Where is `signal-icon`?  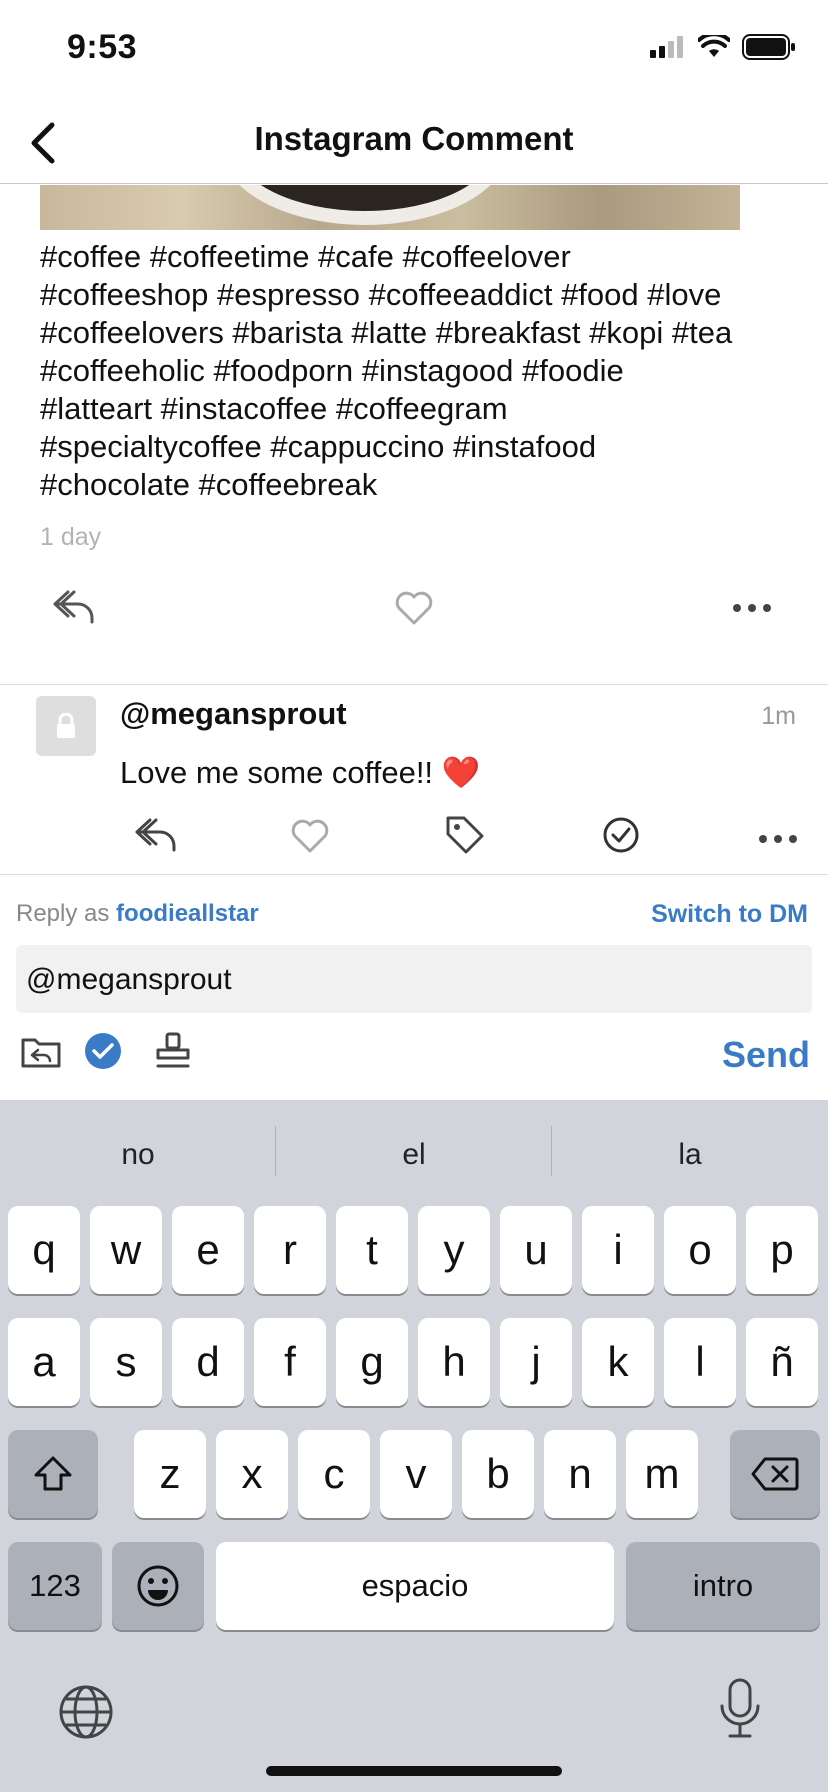 signal-icon is located at coordinates (666, 47).